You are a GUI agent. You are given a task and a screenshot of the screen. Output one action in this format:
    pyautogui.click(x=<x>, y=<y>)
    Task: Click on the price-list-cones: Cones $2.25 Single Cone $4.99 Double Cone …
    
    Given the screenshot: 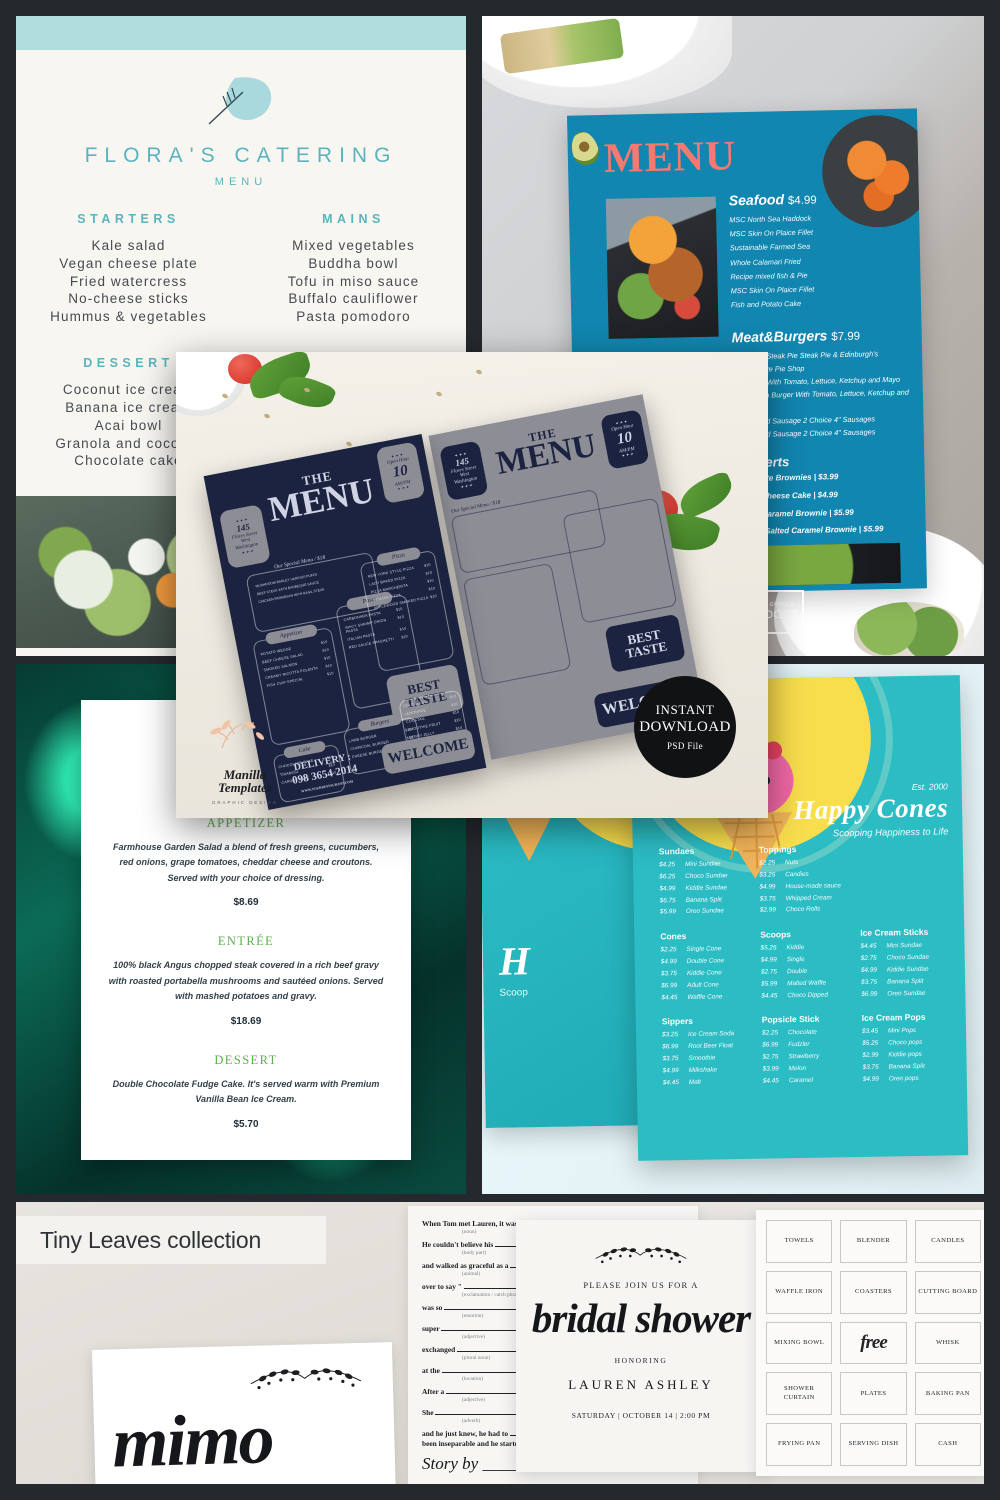 What is the action you would take?
    pyautogui.click(x=705, y=967)
    